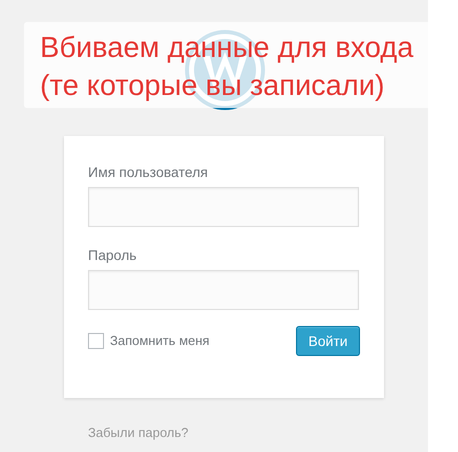 The height and width of the screenshot is (452, 458). Describe the element at coordinates (212, 86) in the screenshot. I see `annotation-text: (те которые вы записали)` at that location.